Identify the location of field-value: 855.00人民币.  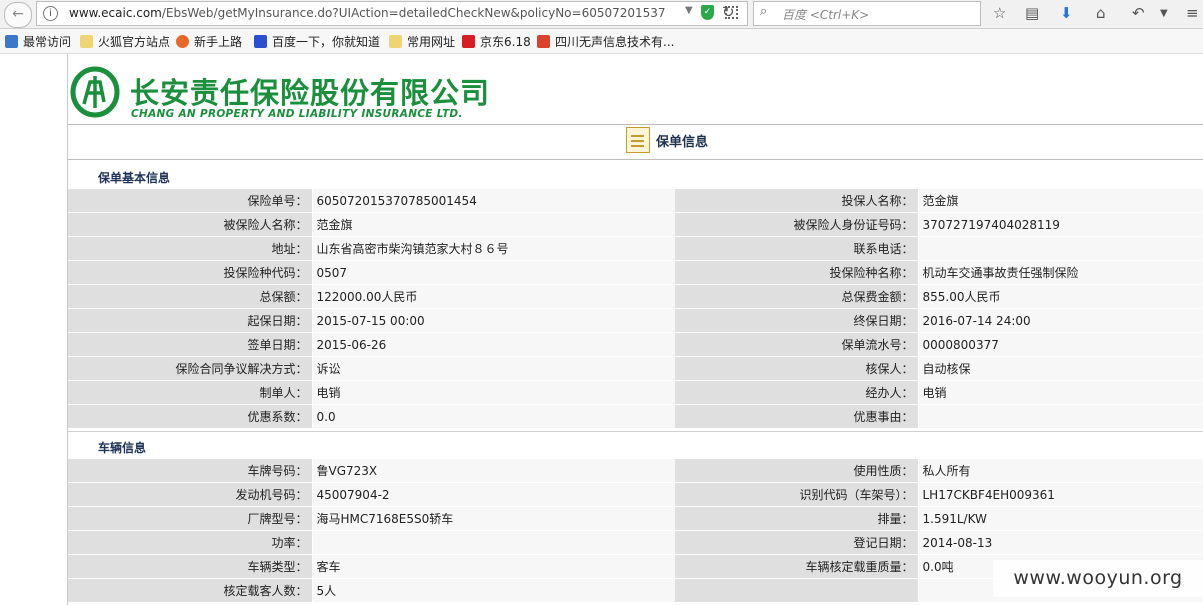
(1060, 296).